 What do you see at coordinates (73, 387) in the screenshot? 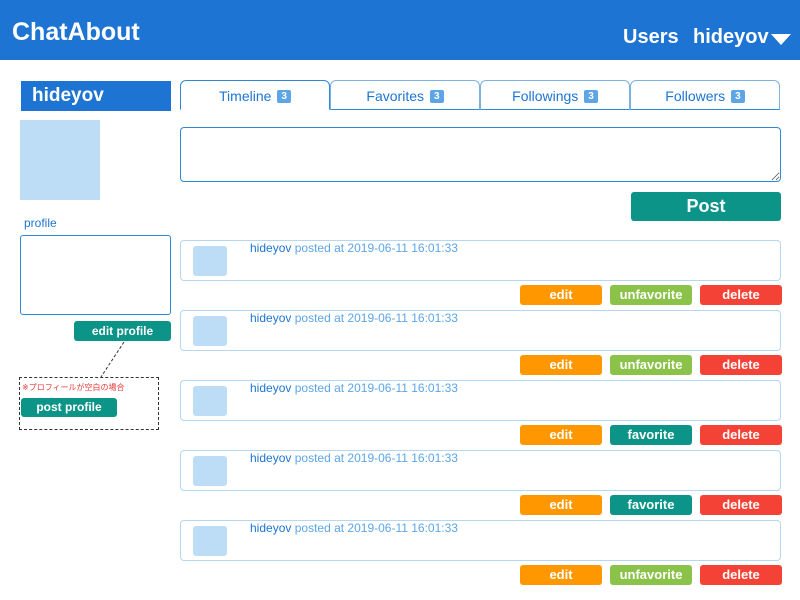
I see `note-text: ※プロフィールが空白の場合` at bounding box center [73, 387].